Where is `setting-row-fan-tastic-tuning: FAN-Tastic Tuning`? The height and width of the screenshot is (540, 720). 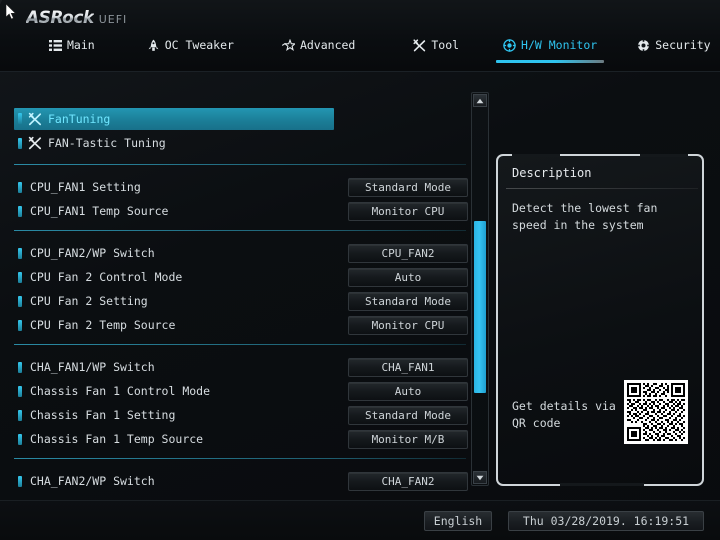 setting-row-fan-tastic-tuning: FAN-Tastic Tuning is located at coordinates (233, 143).